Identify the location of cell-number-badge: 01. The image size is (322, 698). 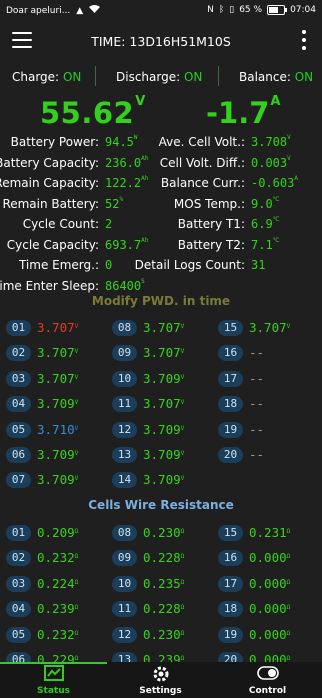
(18, 533).